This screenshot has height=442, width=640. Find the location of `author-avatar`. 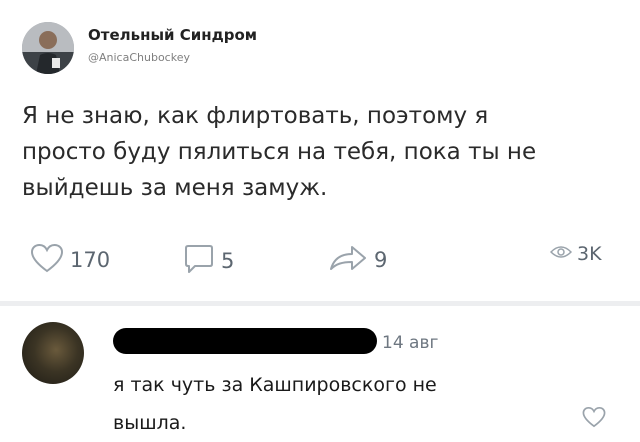

author-avatar is located at coordinates (48, 48).